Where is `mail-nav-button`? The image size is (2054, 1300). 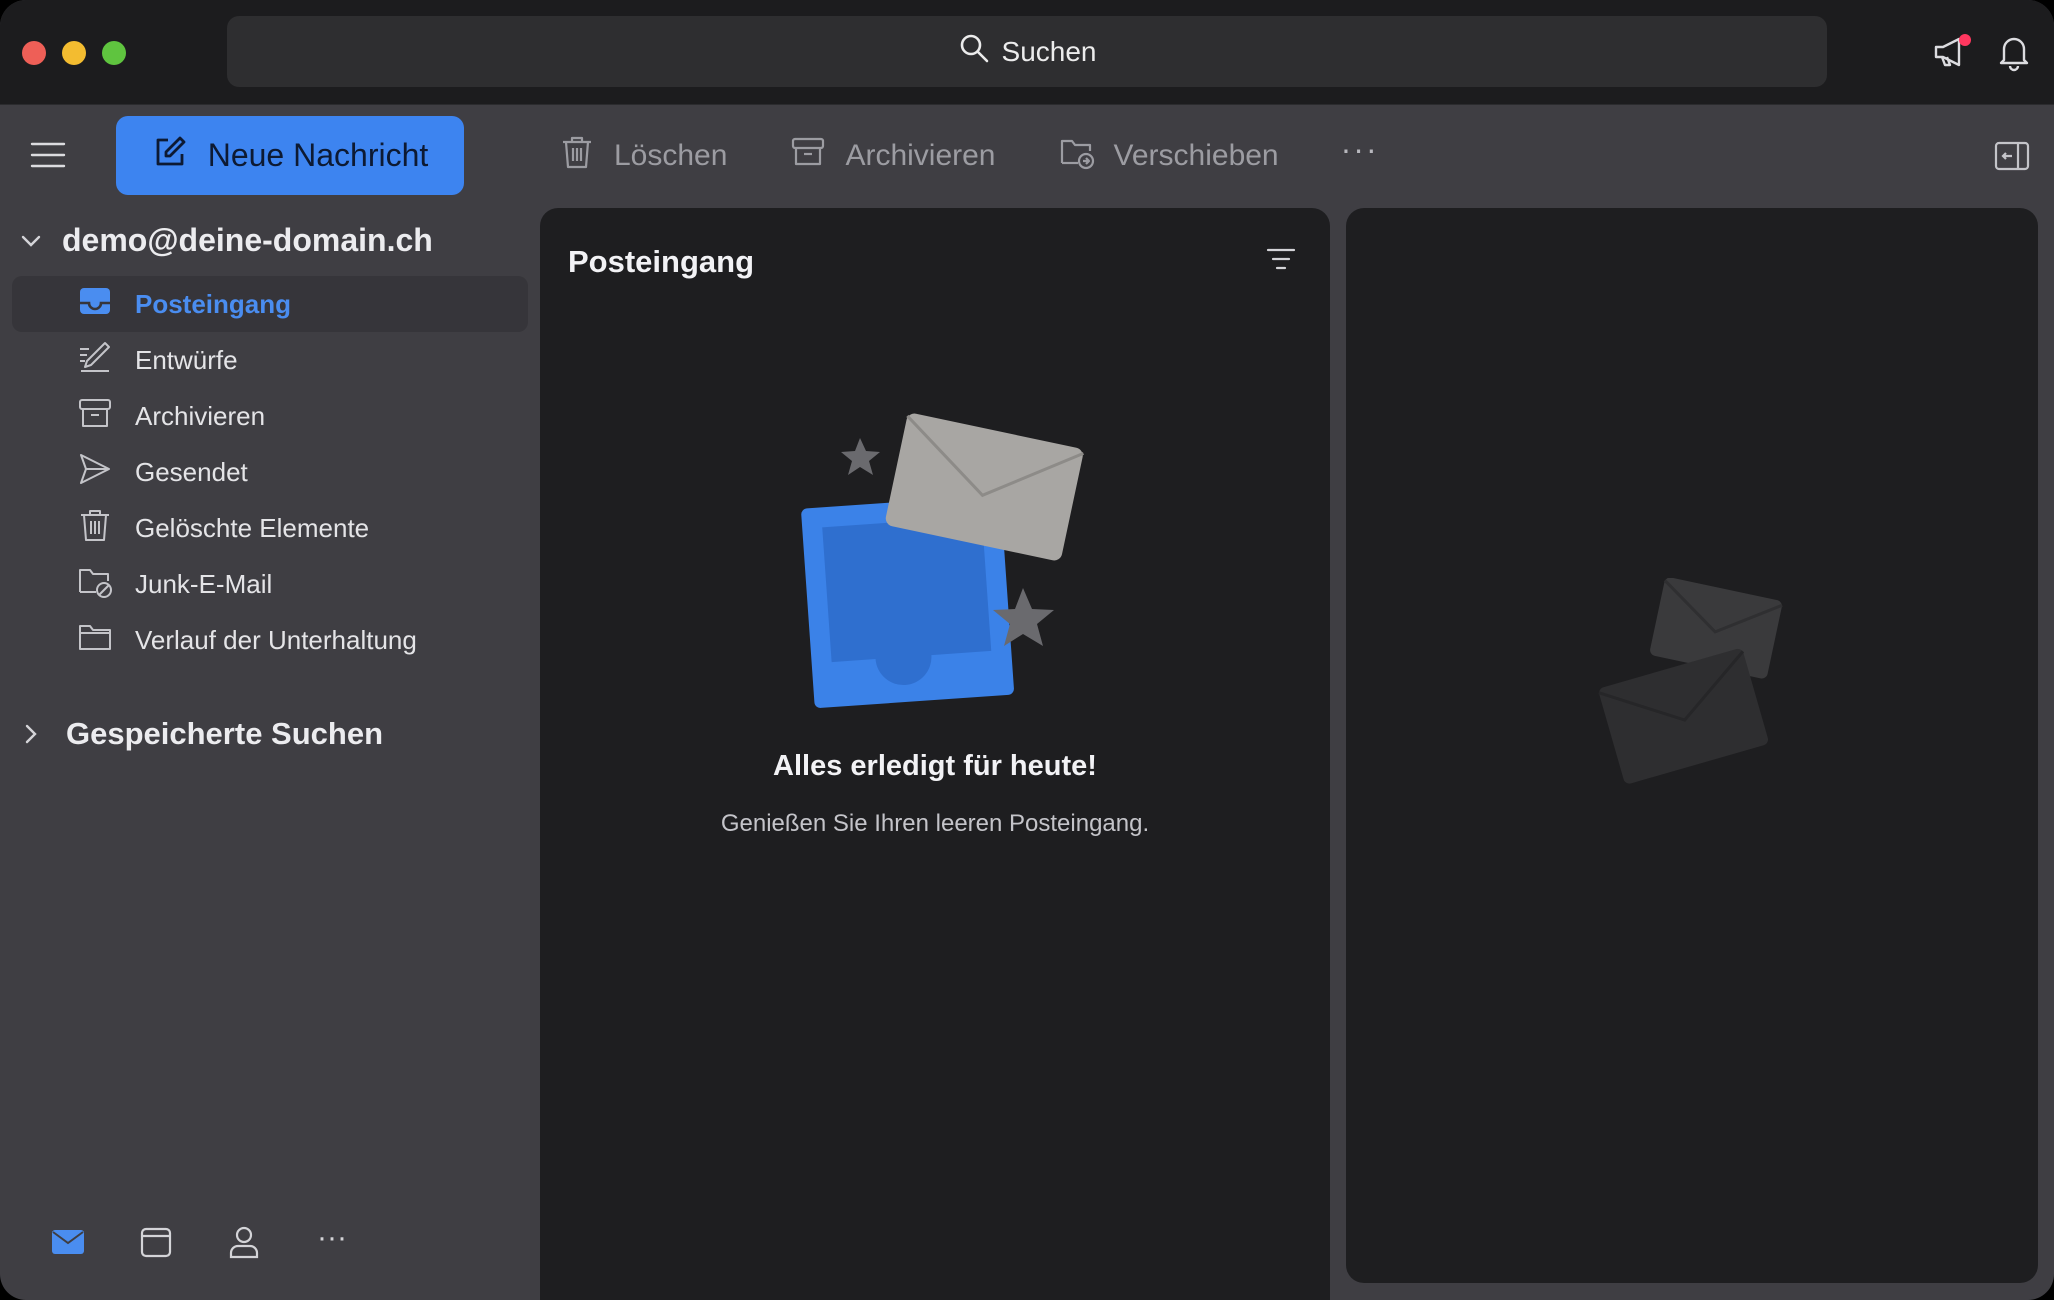 mail-nav-button is located at coordinates (68, 1244).